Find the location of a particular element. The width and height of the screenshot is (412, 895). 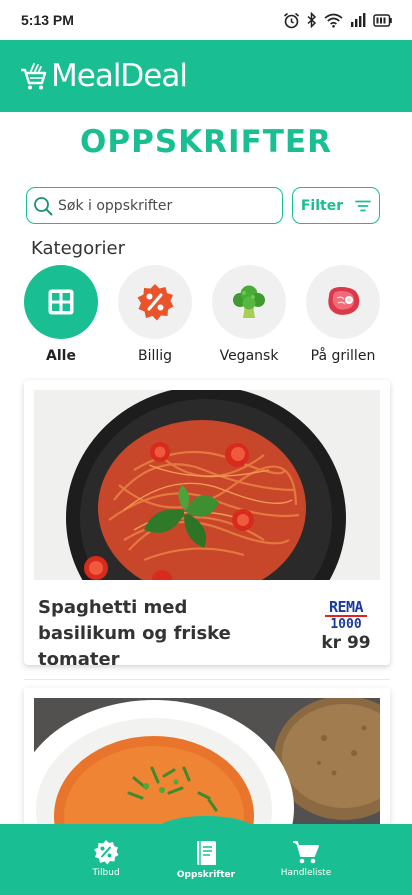

nav-label: Tilbud is located at coordinates (106, 873).